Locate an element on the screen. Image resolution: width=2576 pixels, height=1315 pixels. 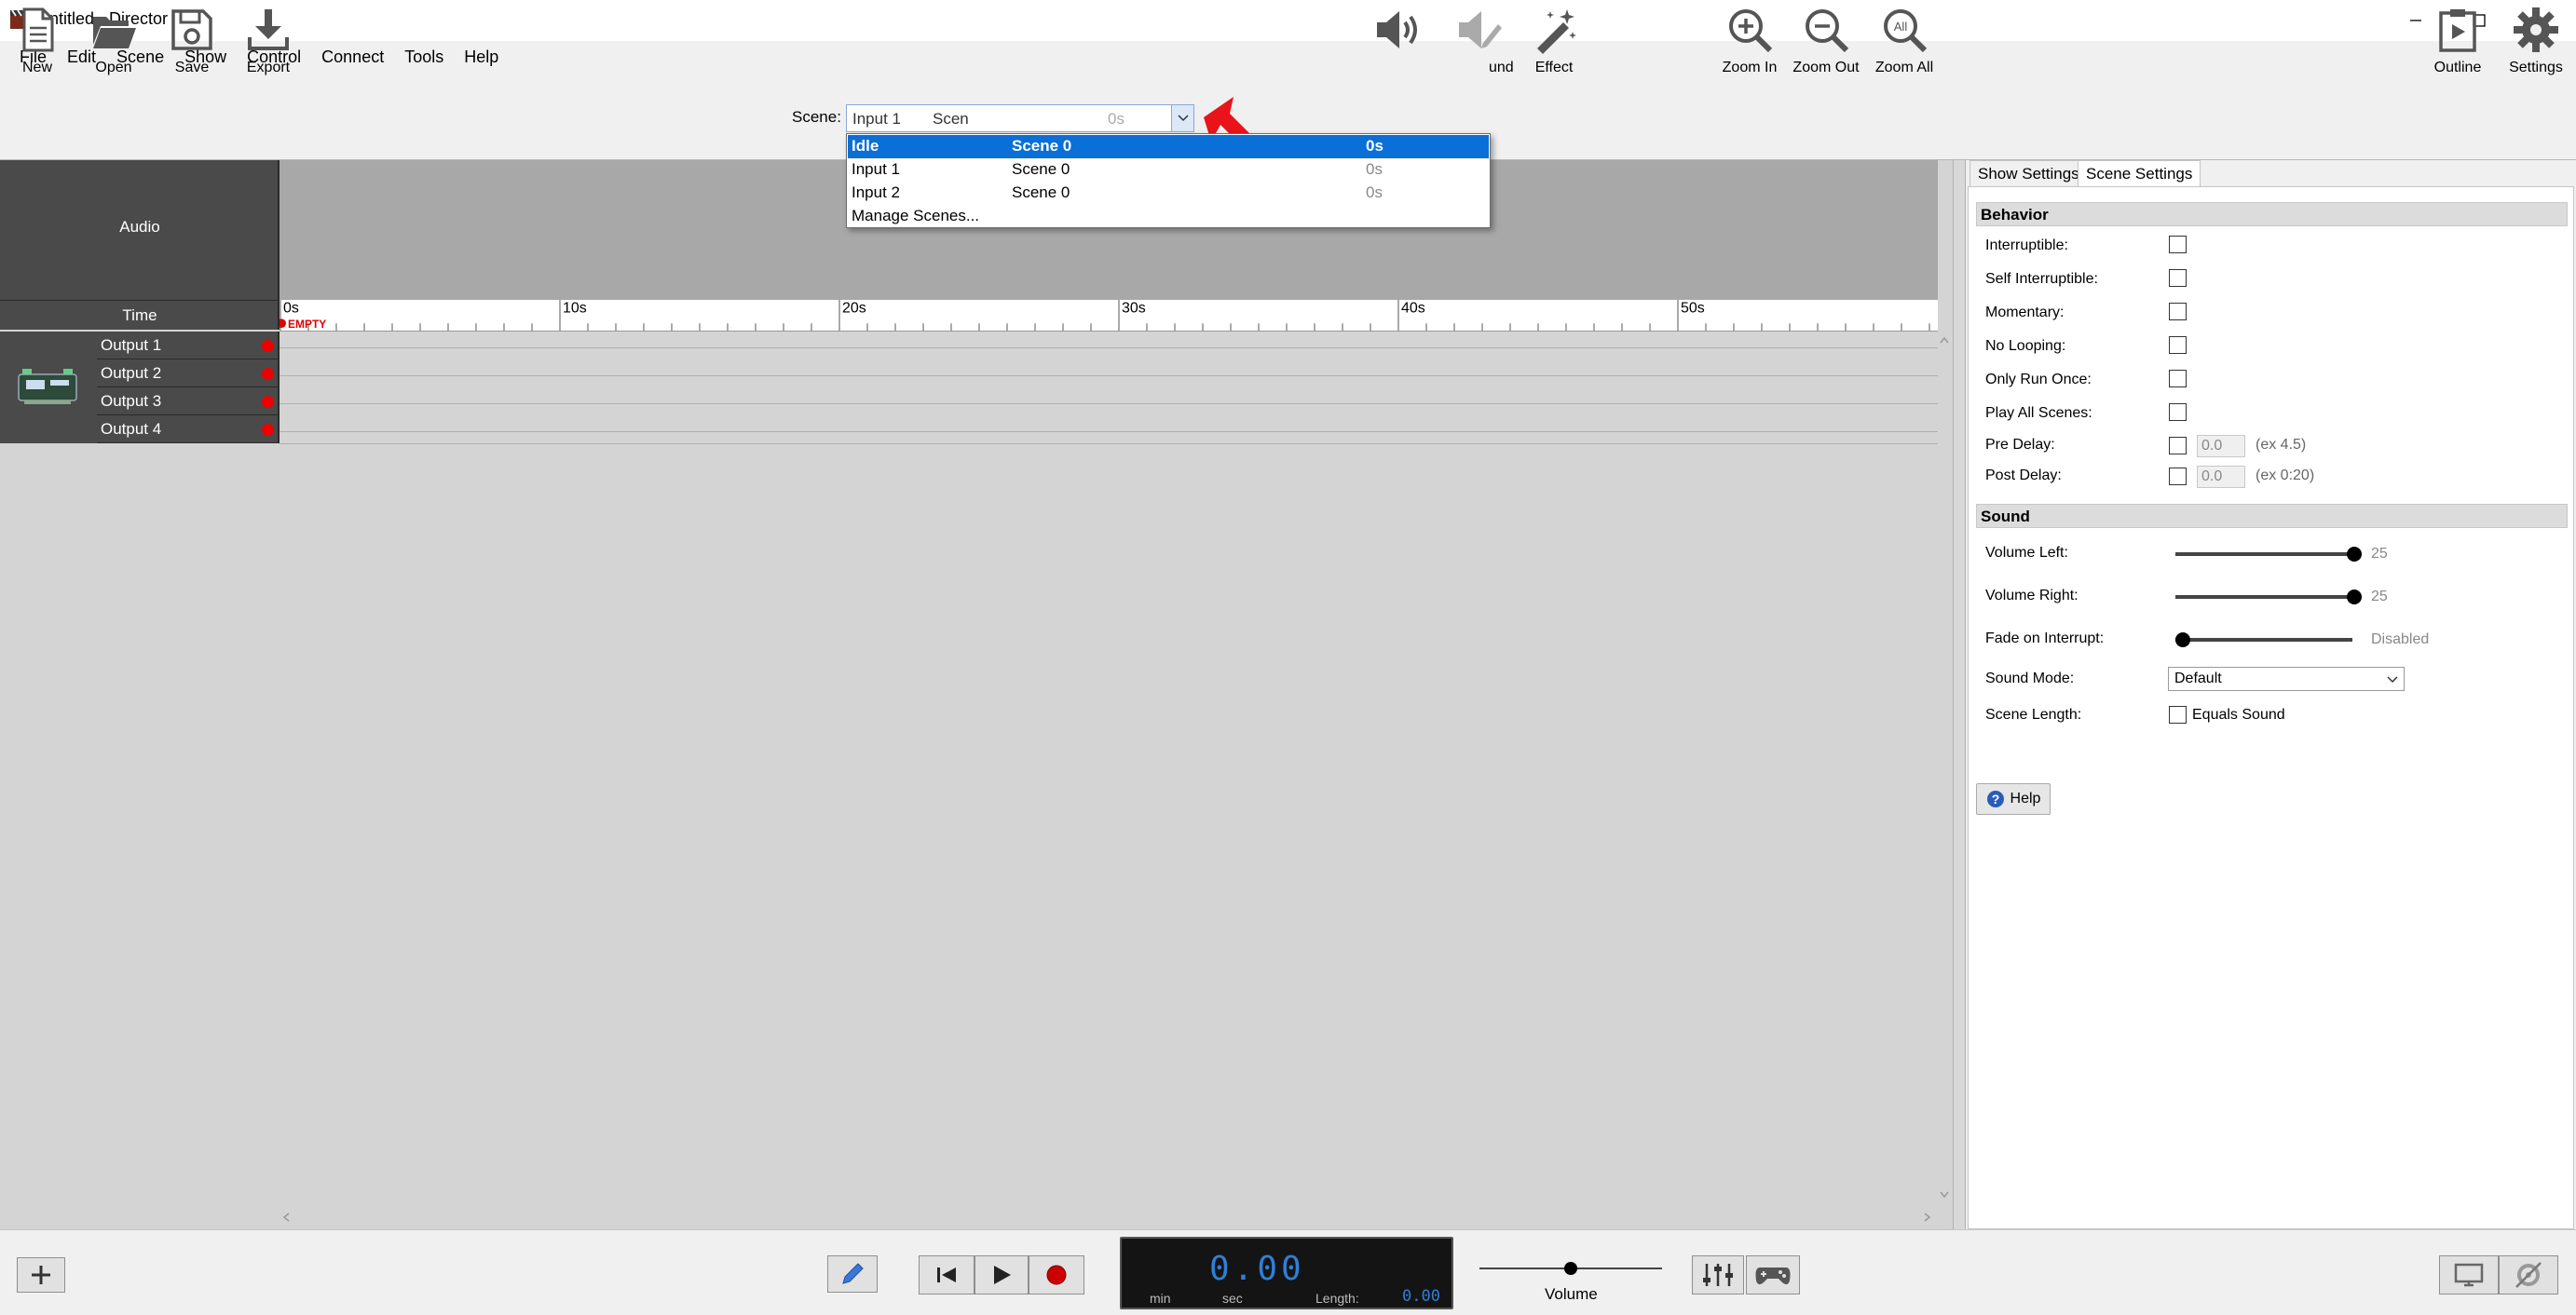
monitor-icon is located at coordinates (2469, 1275).